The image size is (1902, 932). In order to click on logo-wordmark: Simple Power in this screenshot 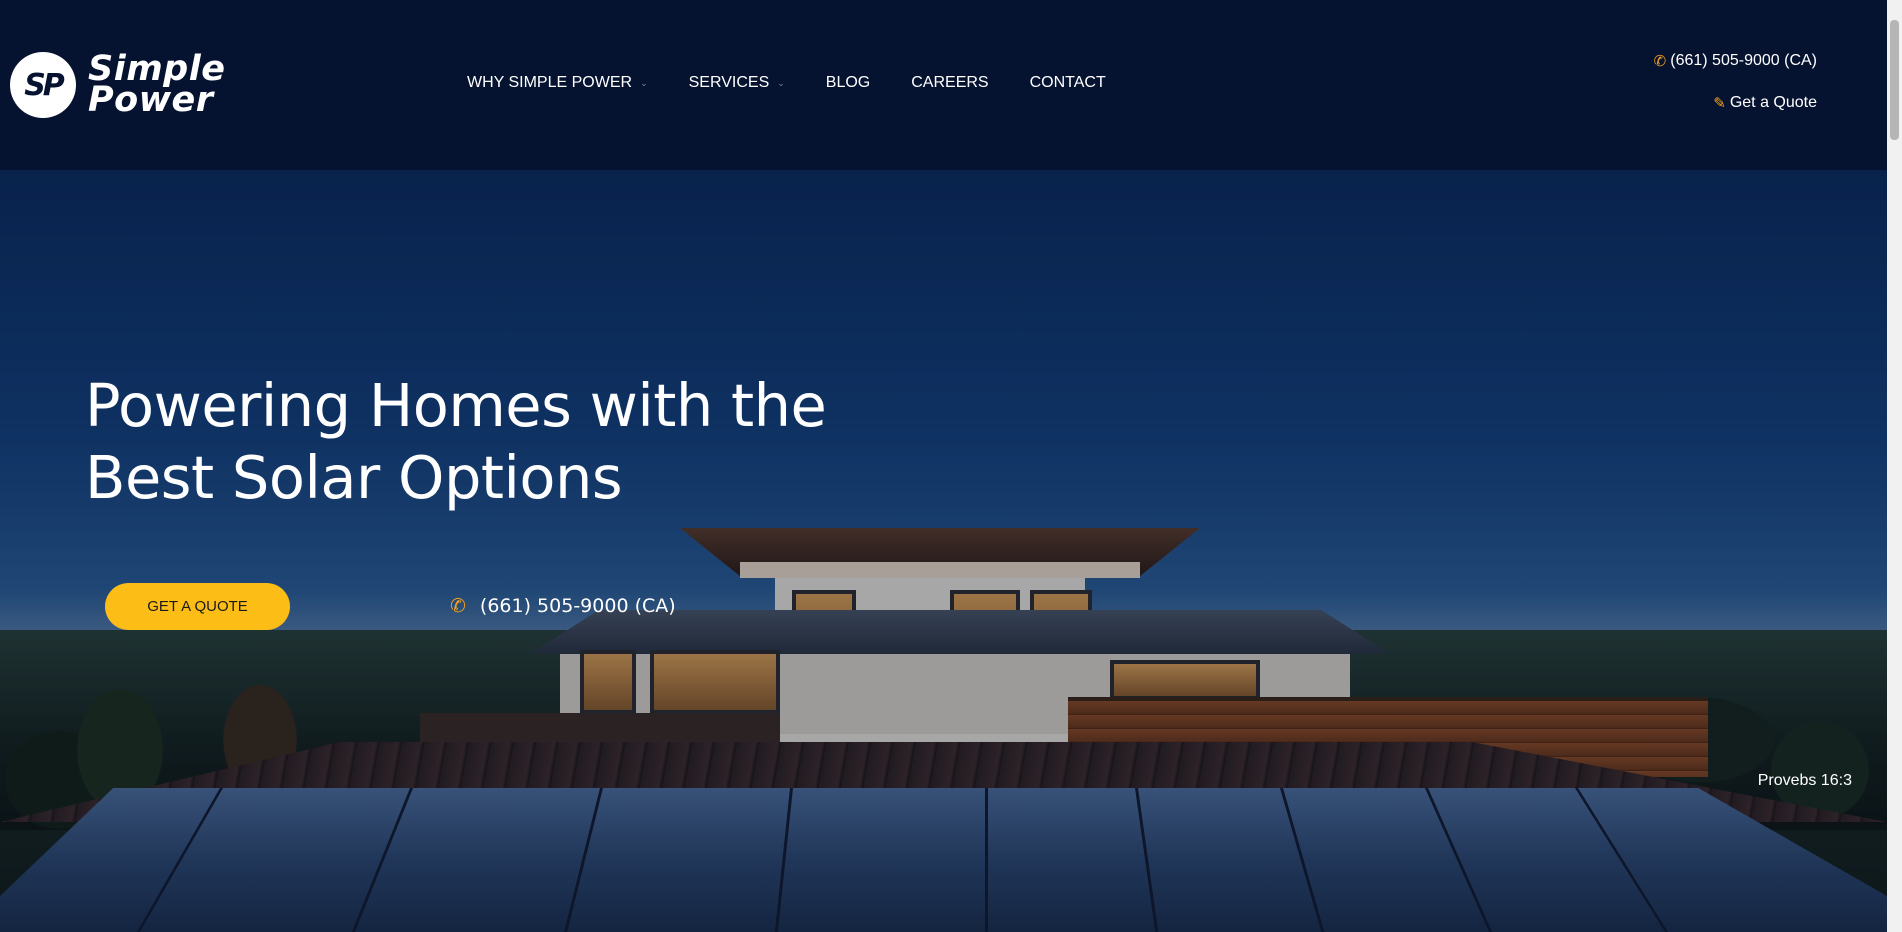, I will do `click(156, 86)`.